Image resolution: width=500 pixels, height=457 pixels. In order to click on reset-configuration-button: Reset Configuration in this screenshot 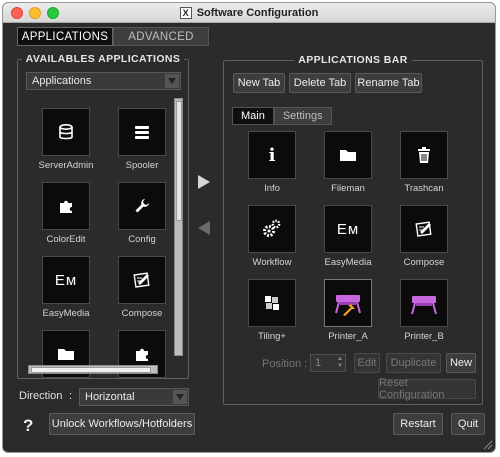, I will do `click(427, 389)`.